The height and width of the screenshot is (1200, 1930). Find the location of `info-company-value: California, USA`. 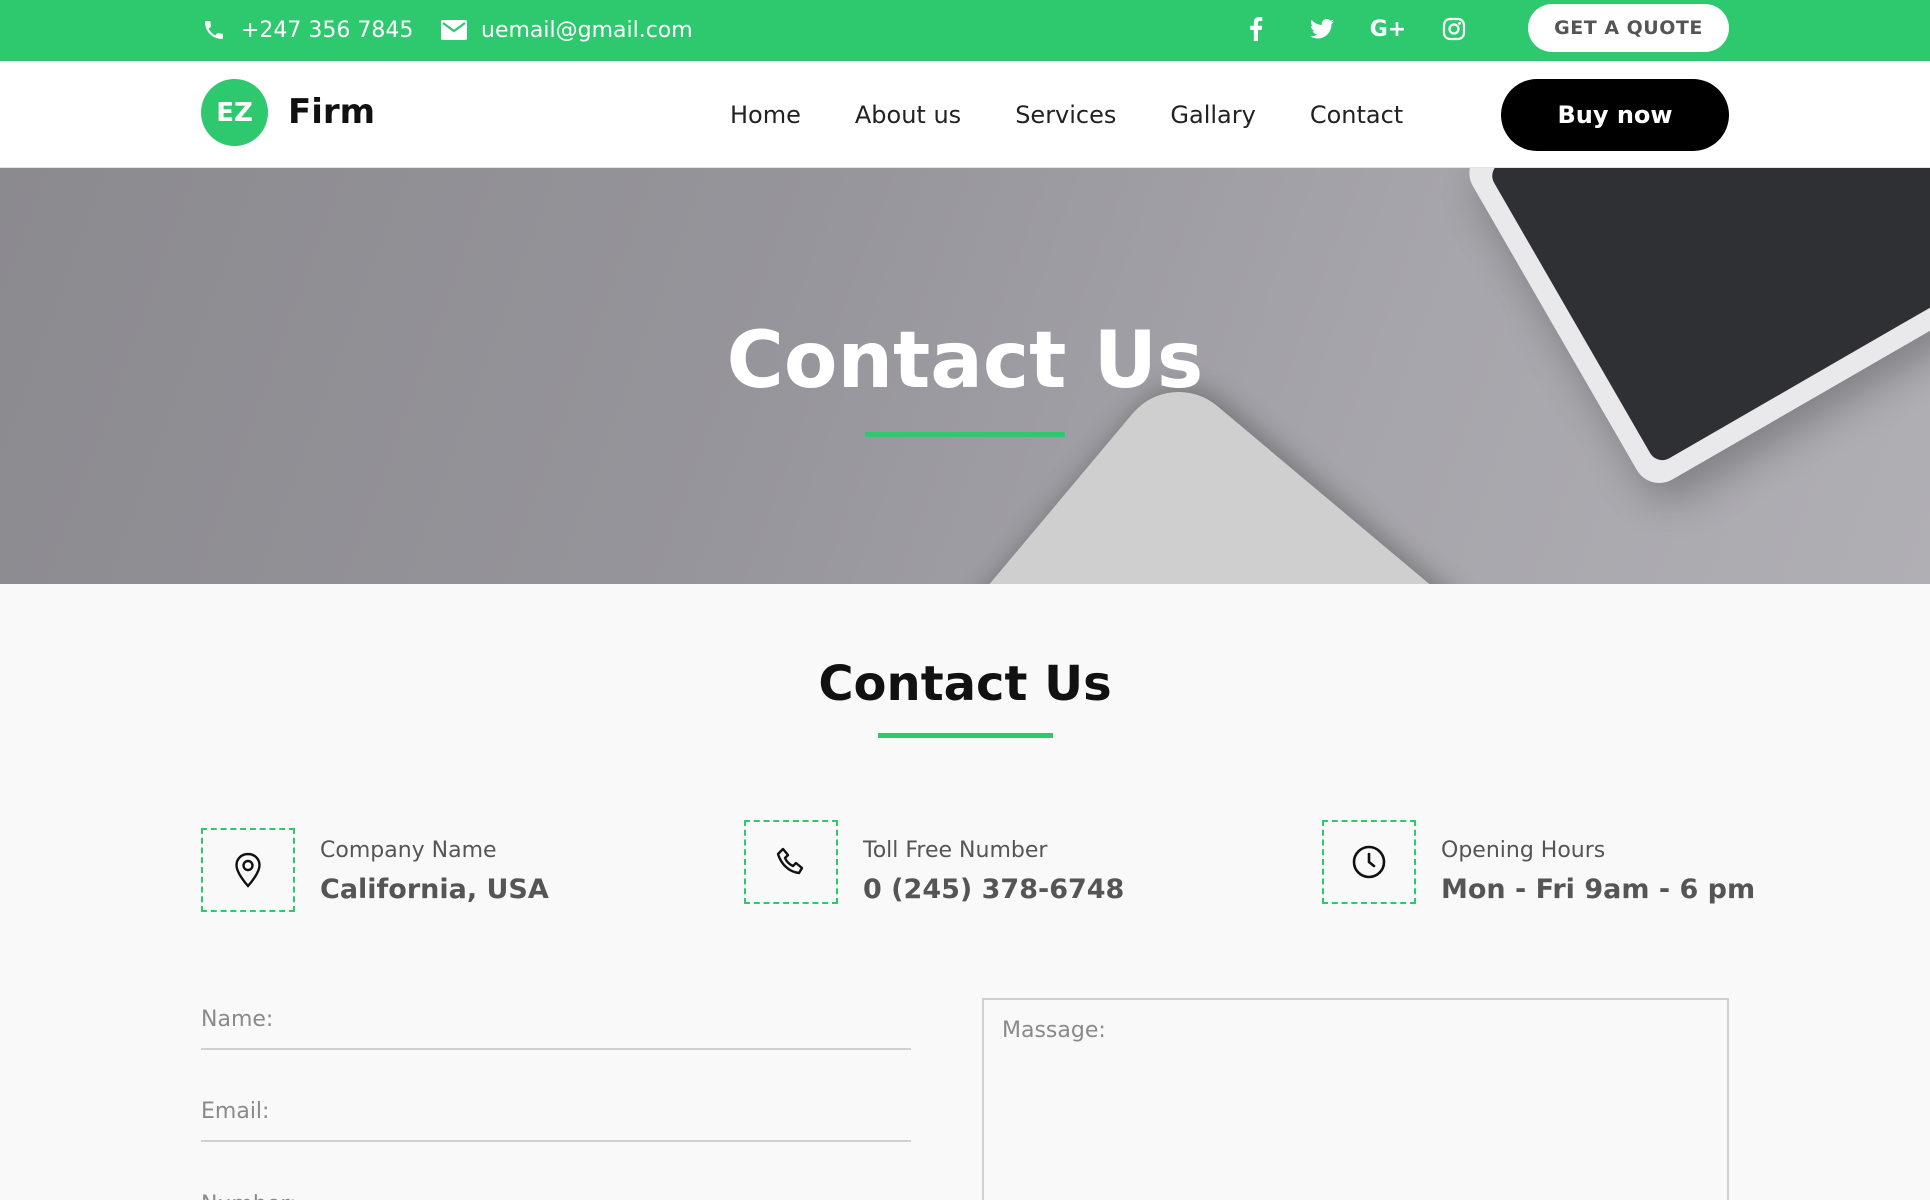

info-company-value: California, USA is located at coordinates (434, 889).